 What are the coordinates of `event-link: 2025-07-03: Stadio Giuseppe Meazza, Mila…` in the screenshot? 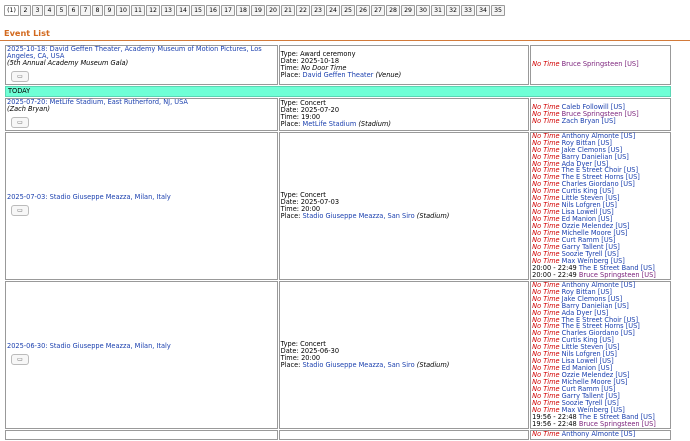 It's located at (89, 197).